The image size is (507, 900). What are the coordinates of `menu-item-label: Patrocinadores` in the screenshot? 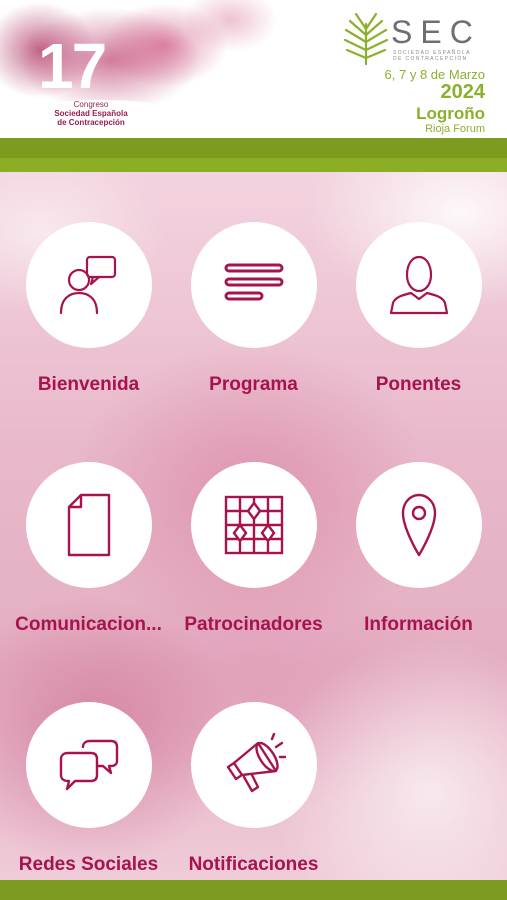 It's located at (253, 625).